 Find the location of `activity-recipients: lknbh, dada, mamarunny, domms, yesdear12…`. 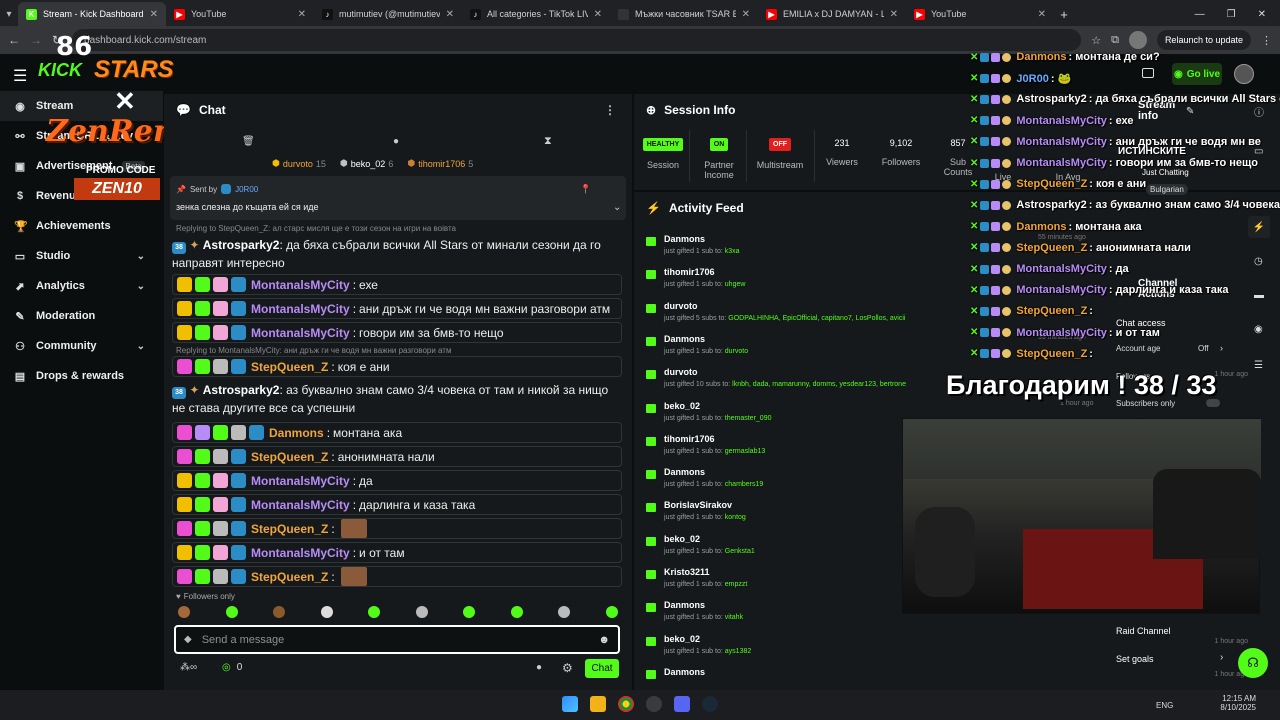

activity-recipients: lknbh, dada, mamarunny, domms, yesdear12… is located at coordinates (819, 384).